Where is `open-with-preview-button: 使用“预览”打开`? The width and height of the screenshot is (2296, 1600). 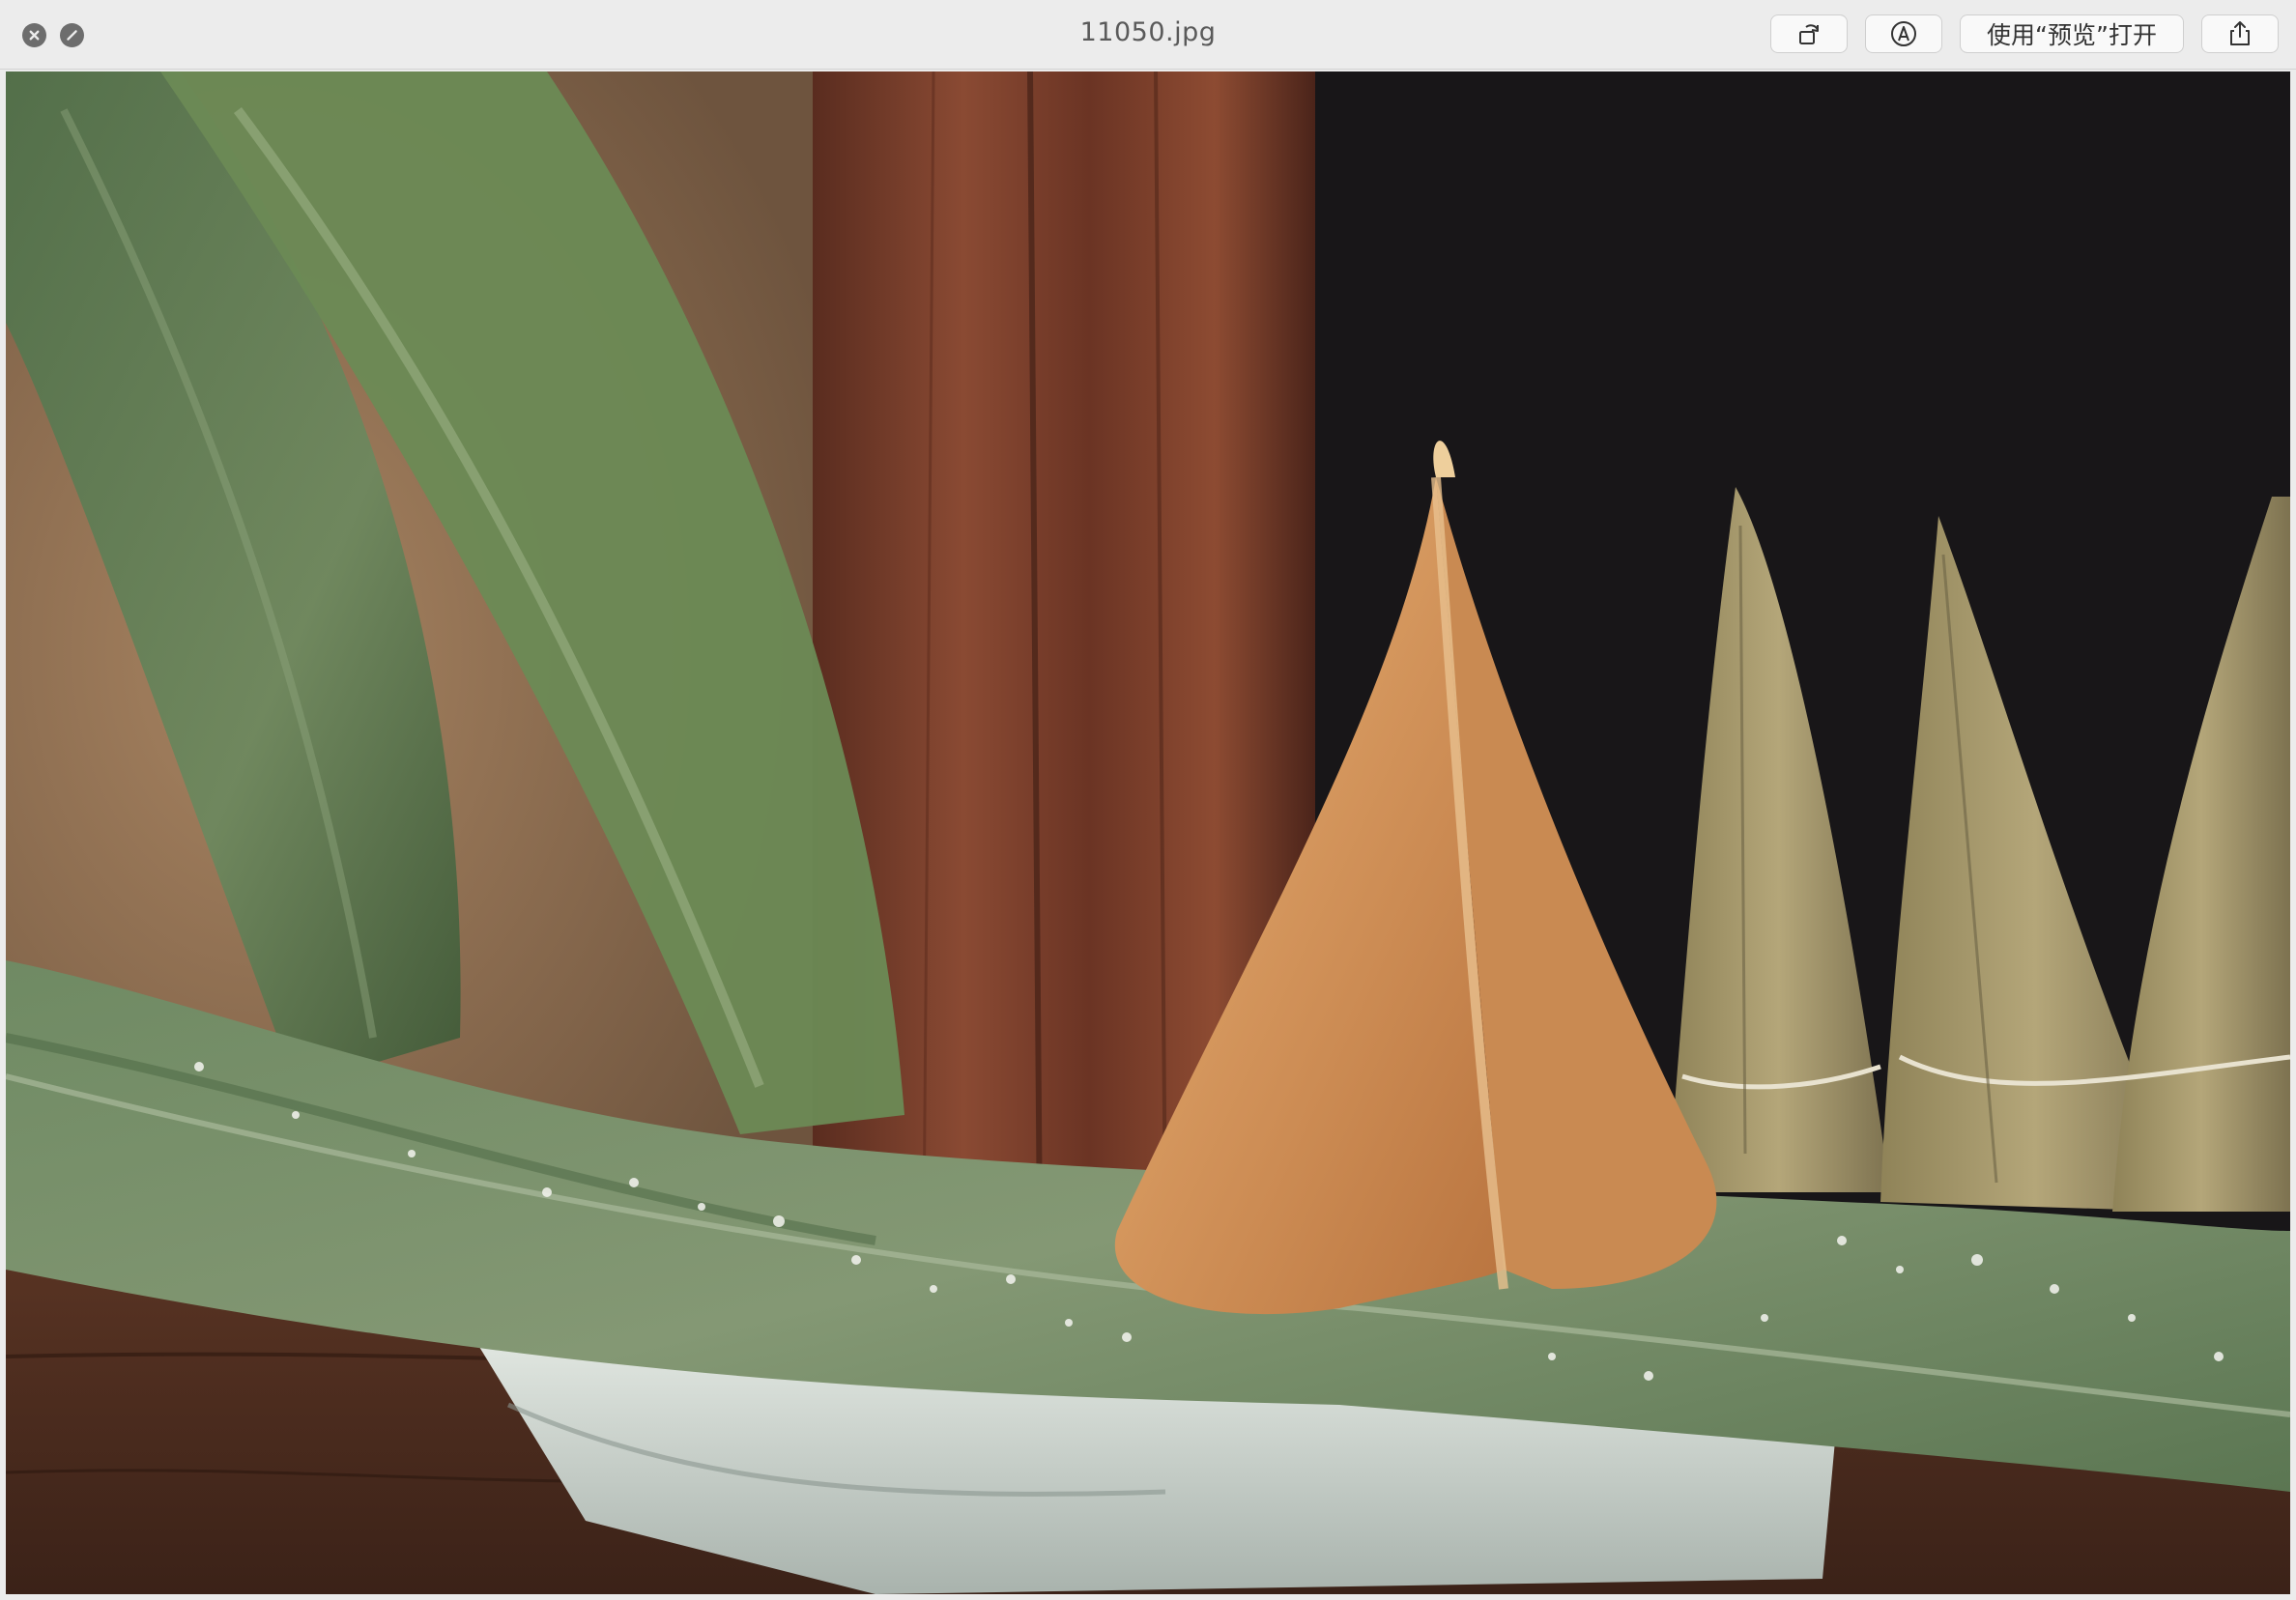 open-with-preview-button: 使用“预览”打开 is located at coordinates (2072, 33).